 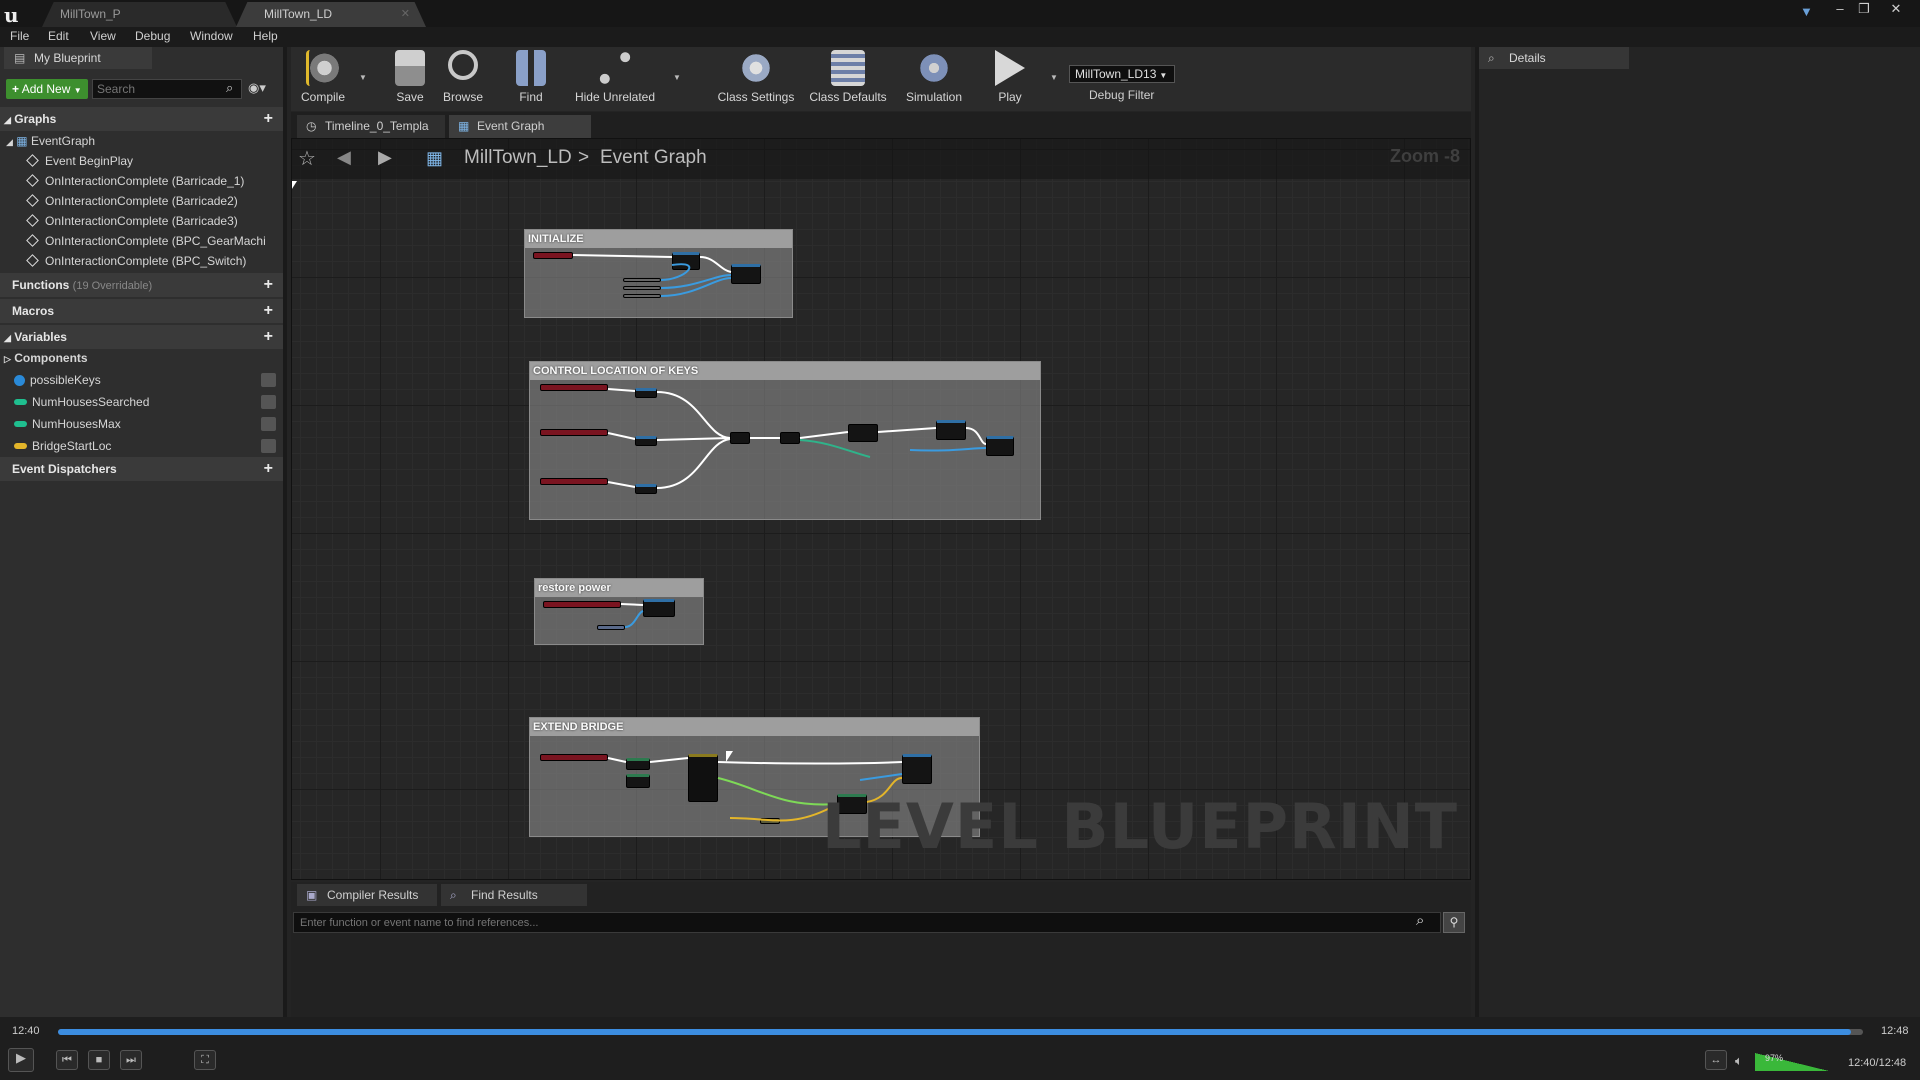 What do you see at coordinates (141, 469) in the screenshot?
I see `section-event-dispatchers: Event Dispatchers +` at bounding box center [141, 469].